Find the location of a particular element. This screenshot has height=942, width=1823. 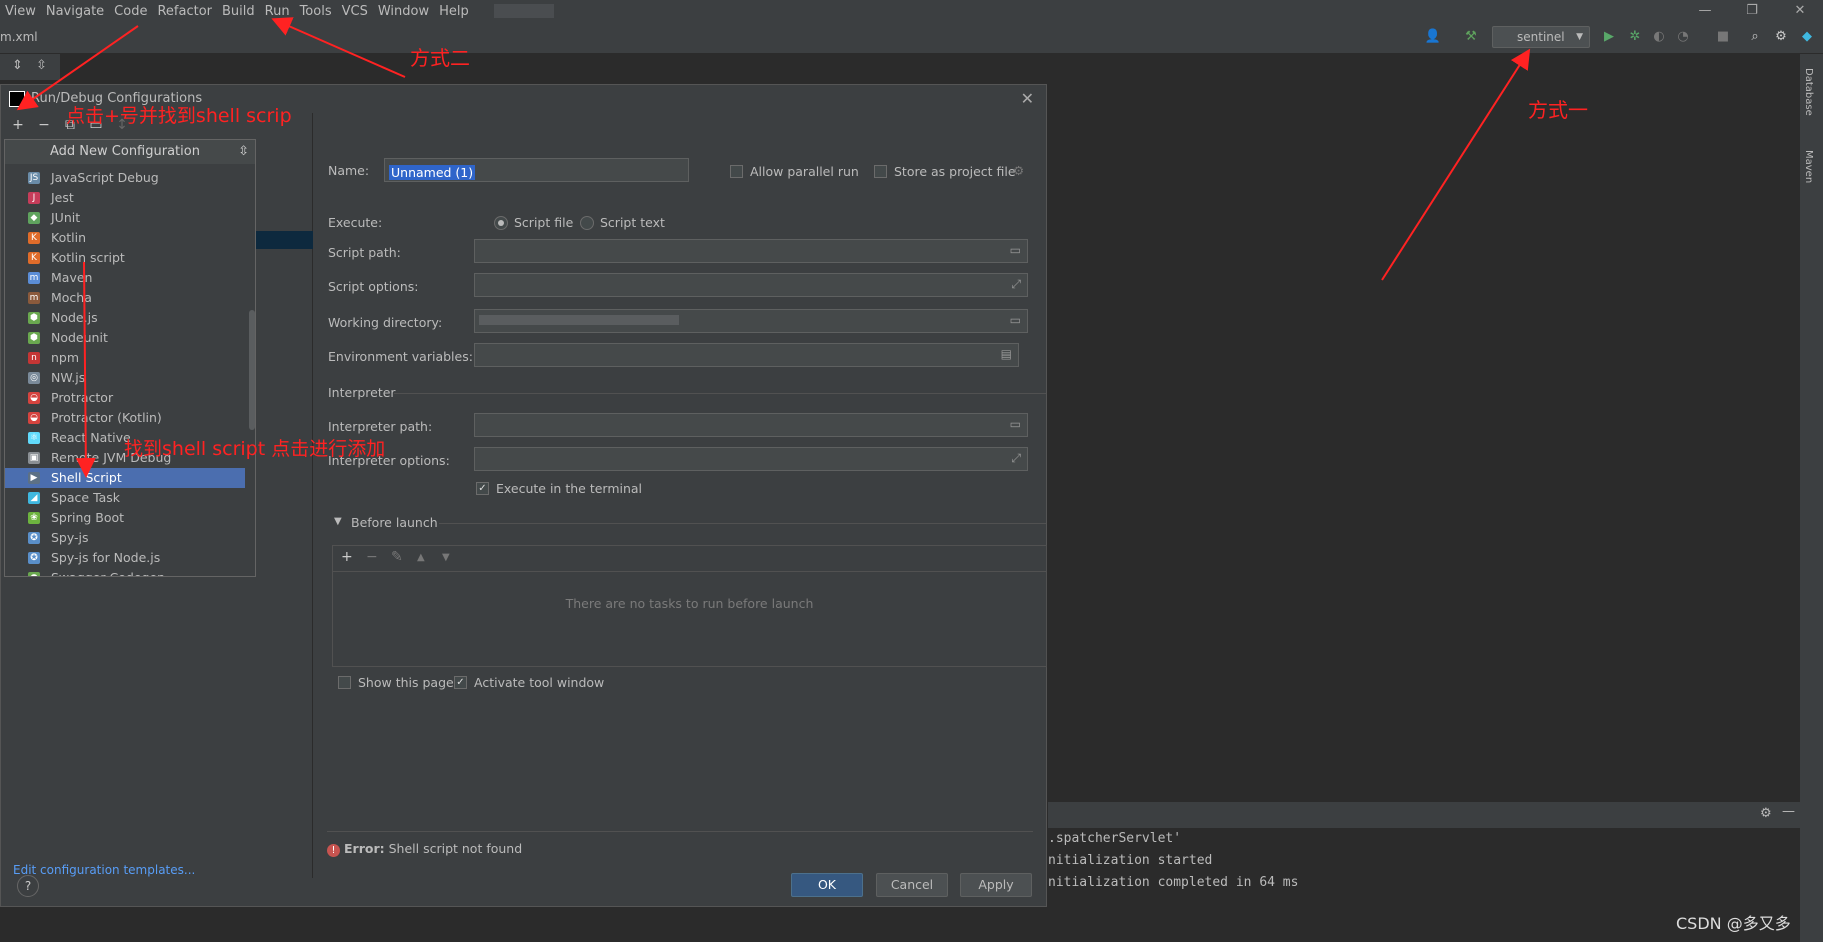

menu-navigate: Navigate is located at coordinates (75, 11).